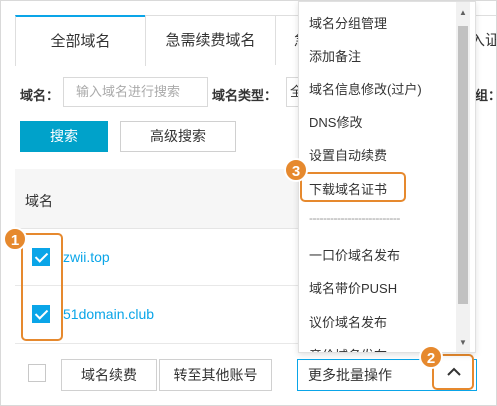  Describe the element at coordinates (39, 201) in the screenshot. I see `column-header-domain: 域名` at that location.